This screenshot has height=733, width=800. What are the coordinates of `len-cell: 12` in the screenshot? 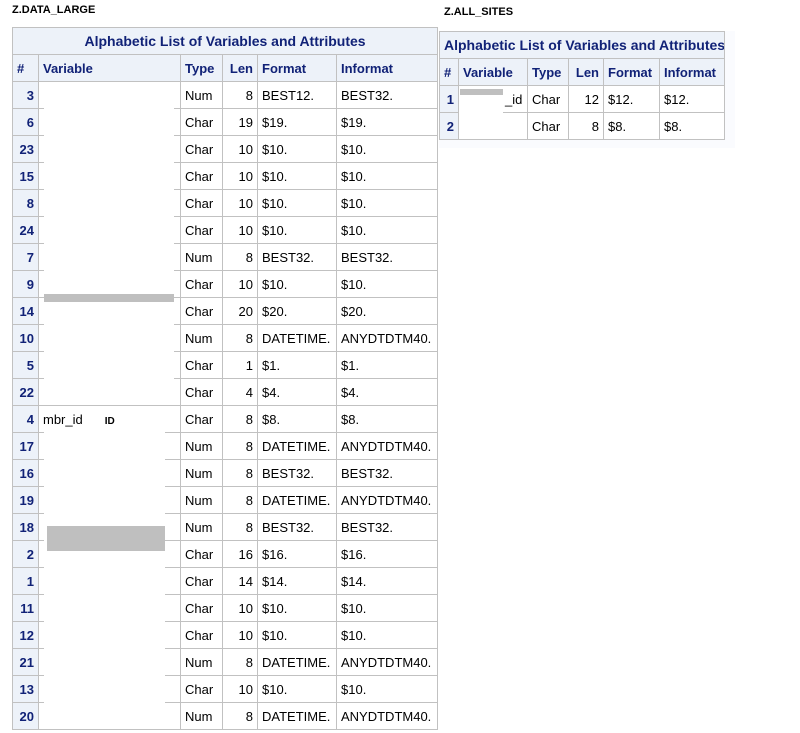 It's located at (586, 99).